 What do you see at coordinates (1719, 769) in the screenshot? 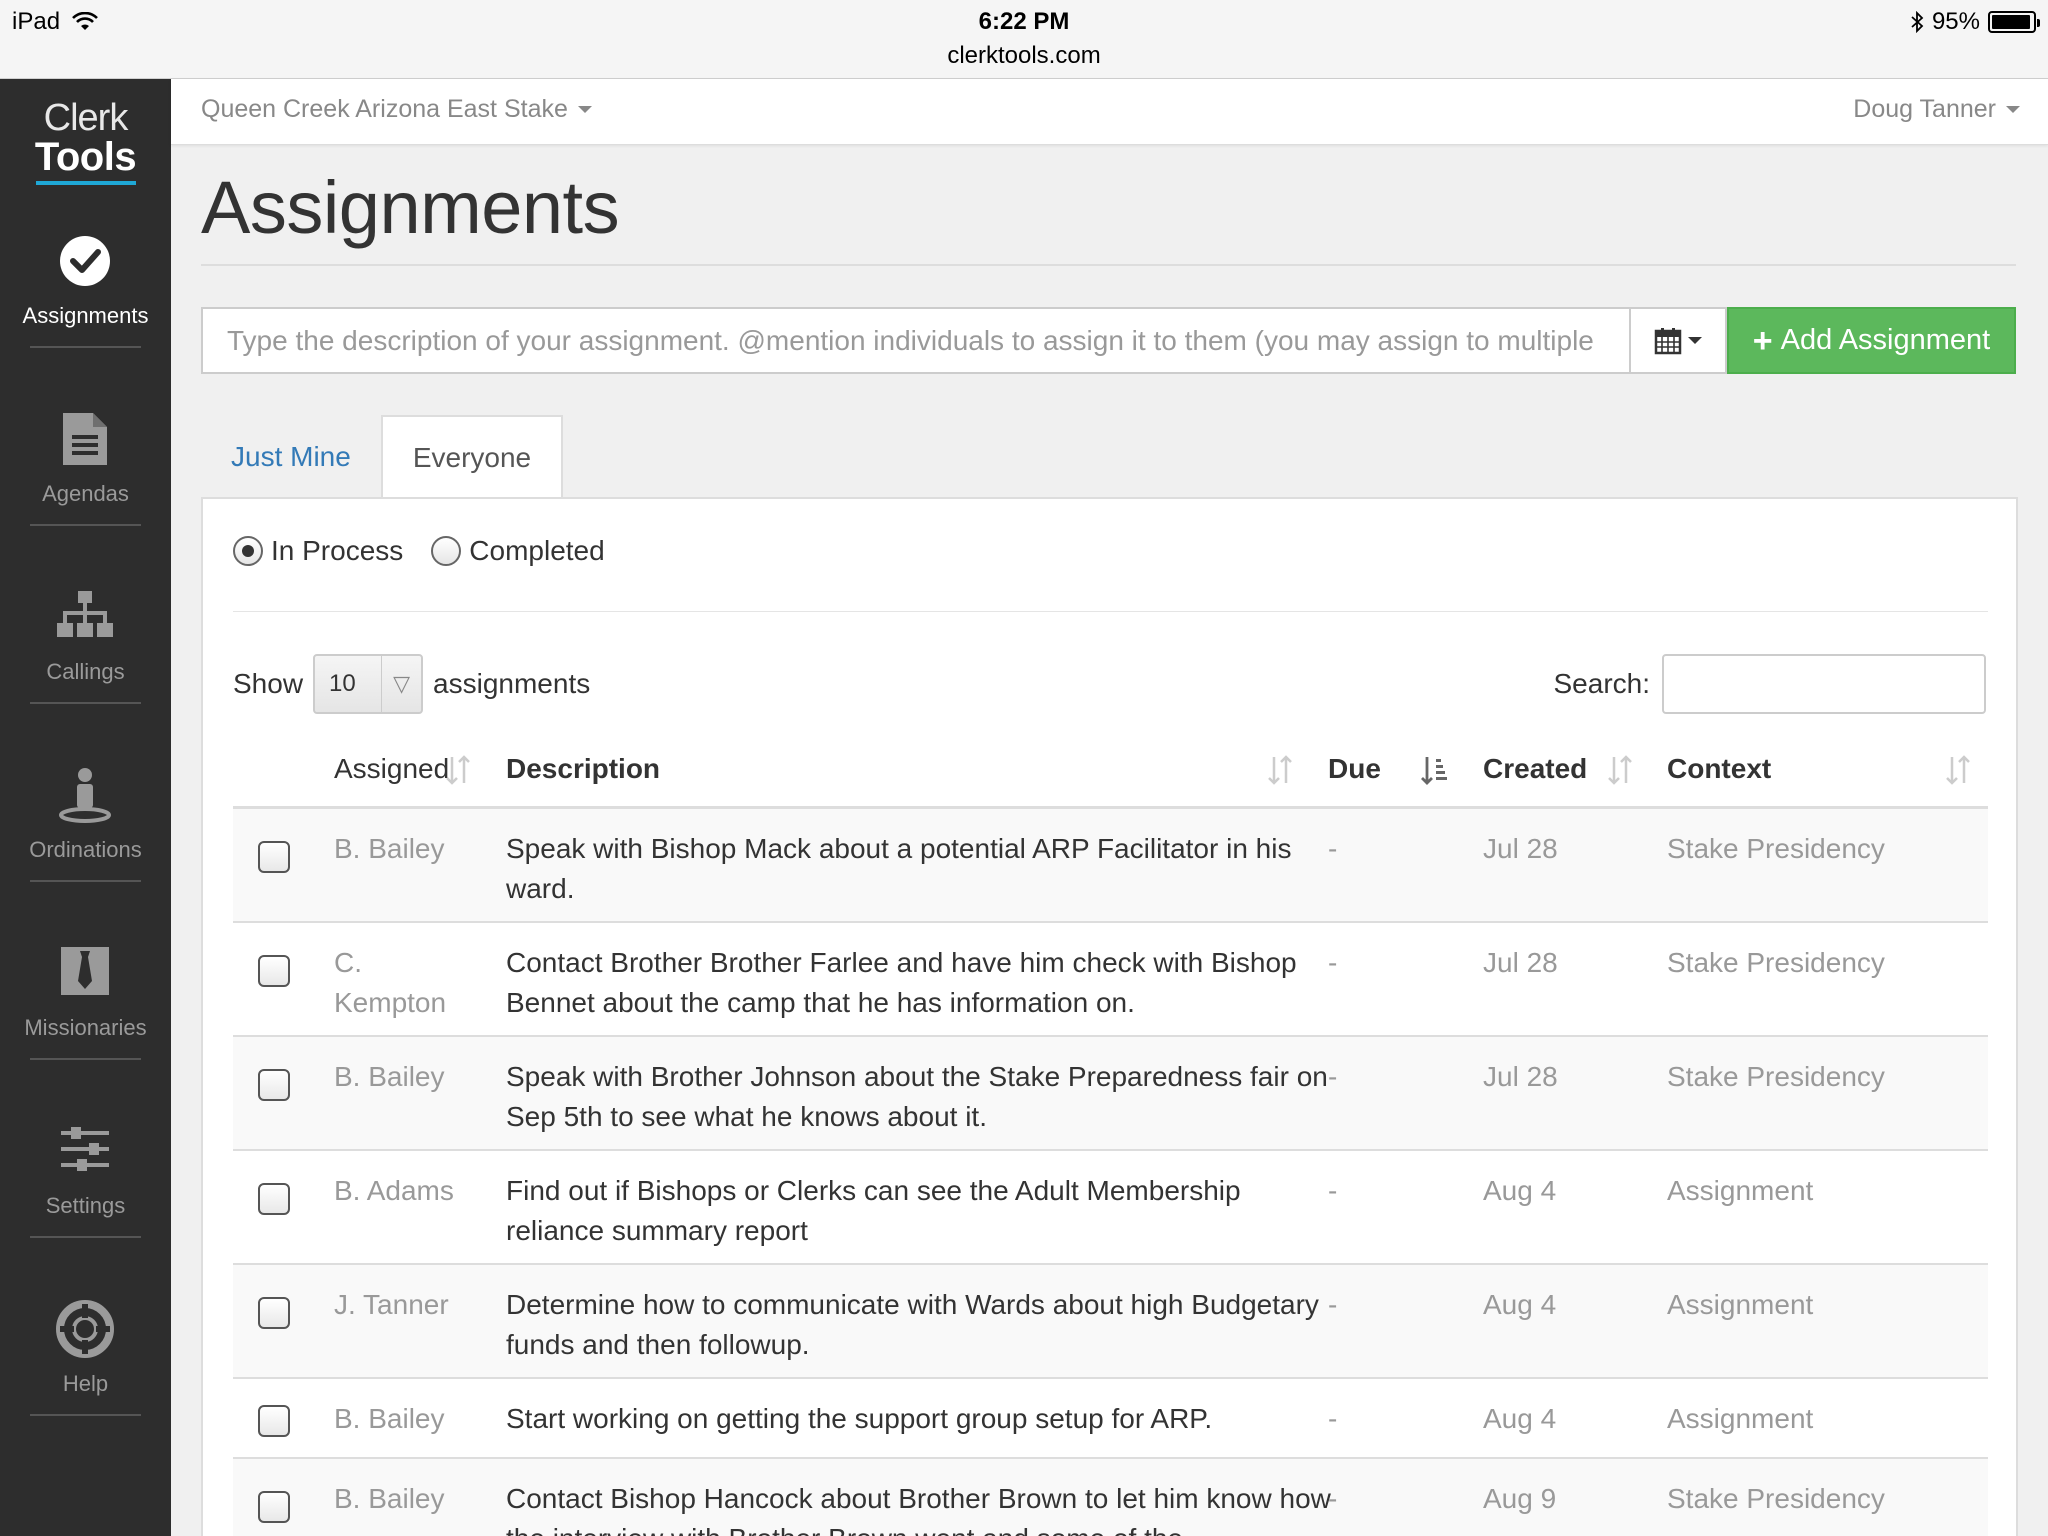
I see `header-context: Context` at bounding box center [1719, 769].